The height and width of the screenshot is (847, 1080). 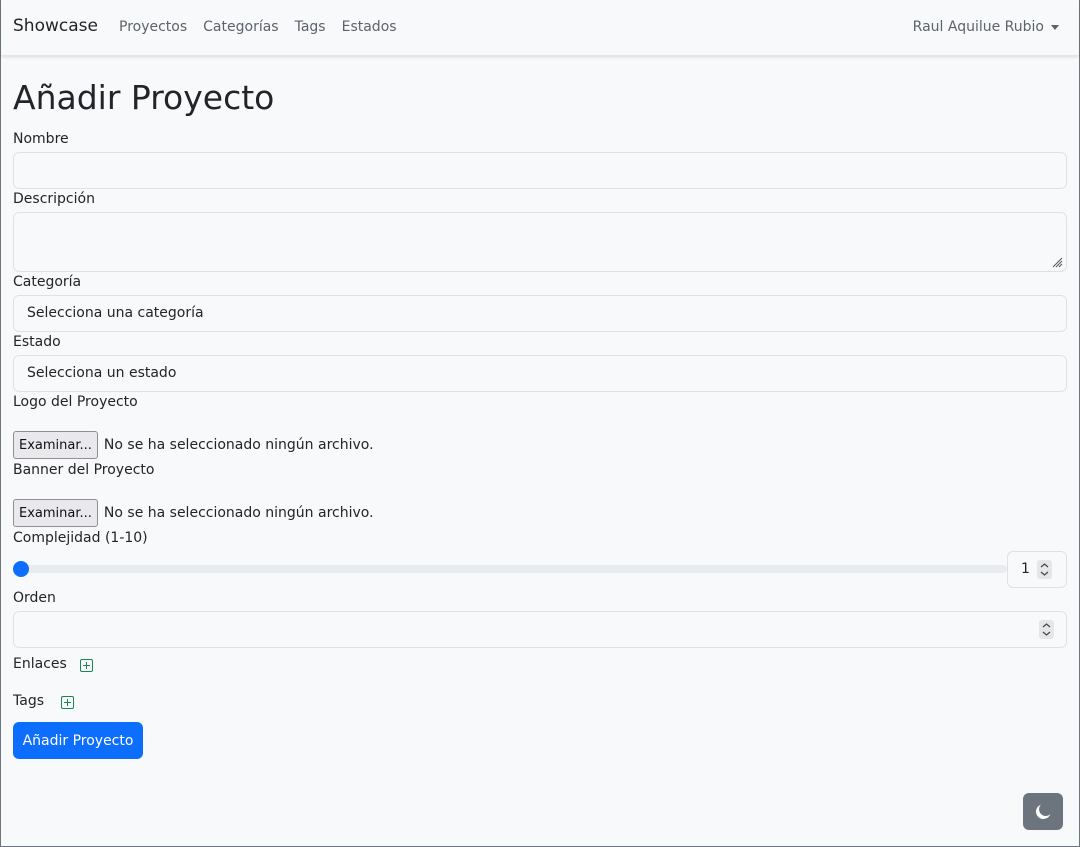 I want to click on tags-label: Tags, so click(x=28, y=701).